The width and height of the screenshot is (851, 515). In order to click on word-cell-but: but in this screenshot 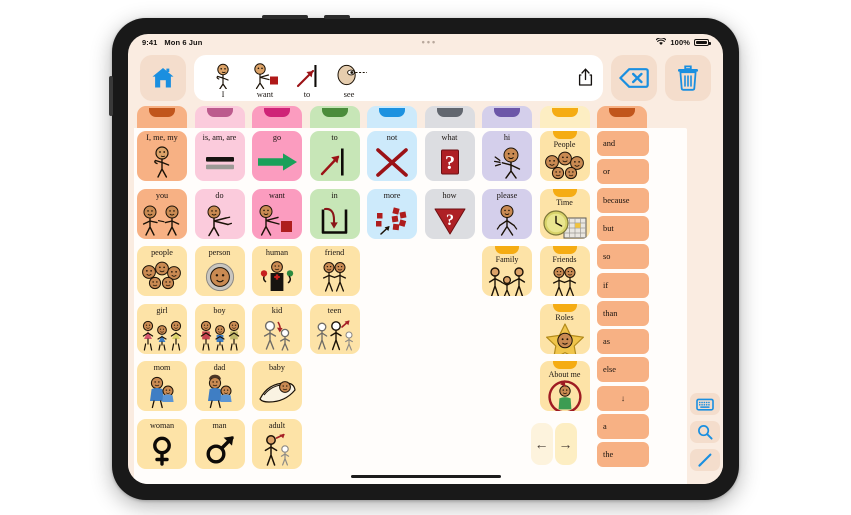, I will do `click(623, 228)`.